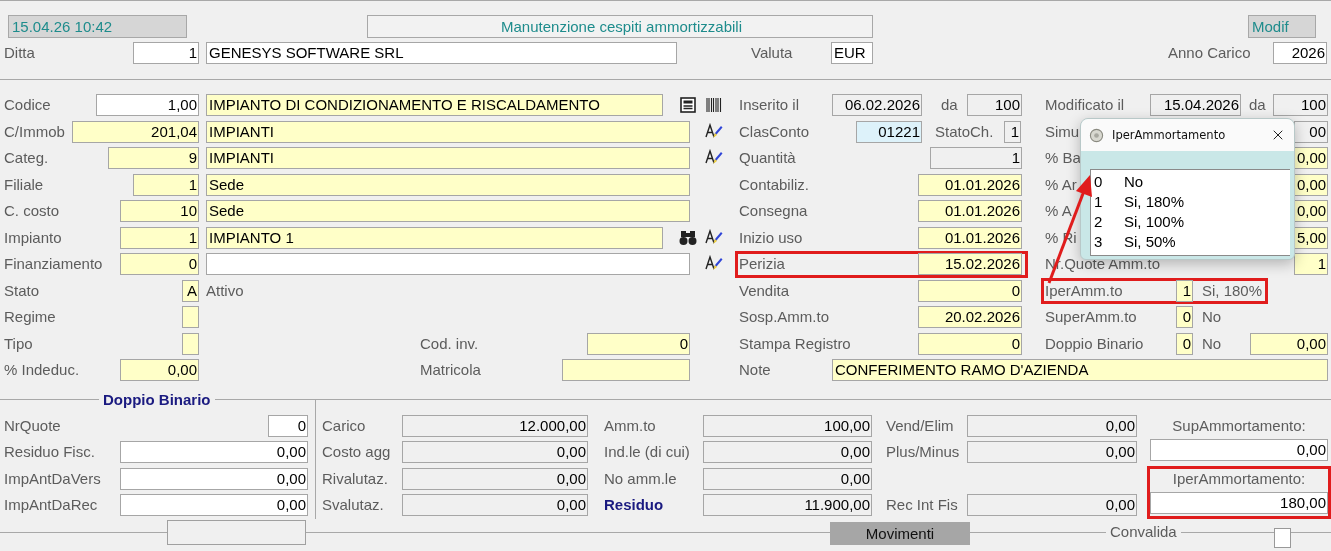 This screenshot has height=551, width=1331. Describe the element at coordinates (27, 105) in the screenshot. I see `field-label: Codice` at that location.